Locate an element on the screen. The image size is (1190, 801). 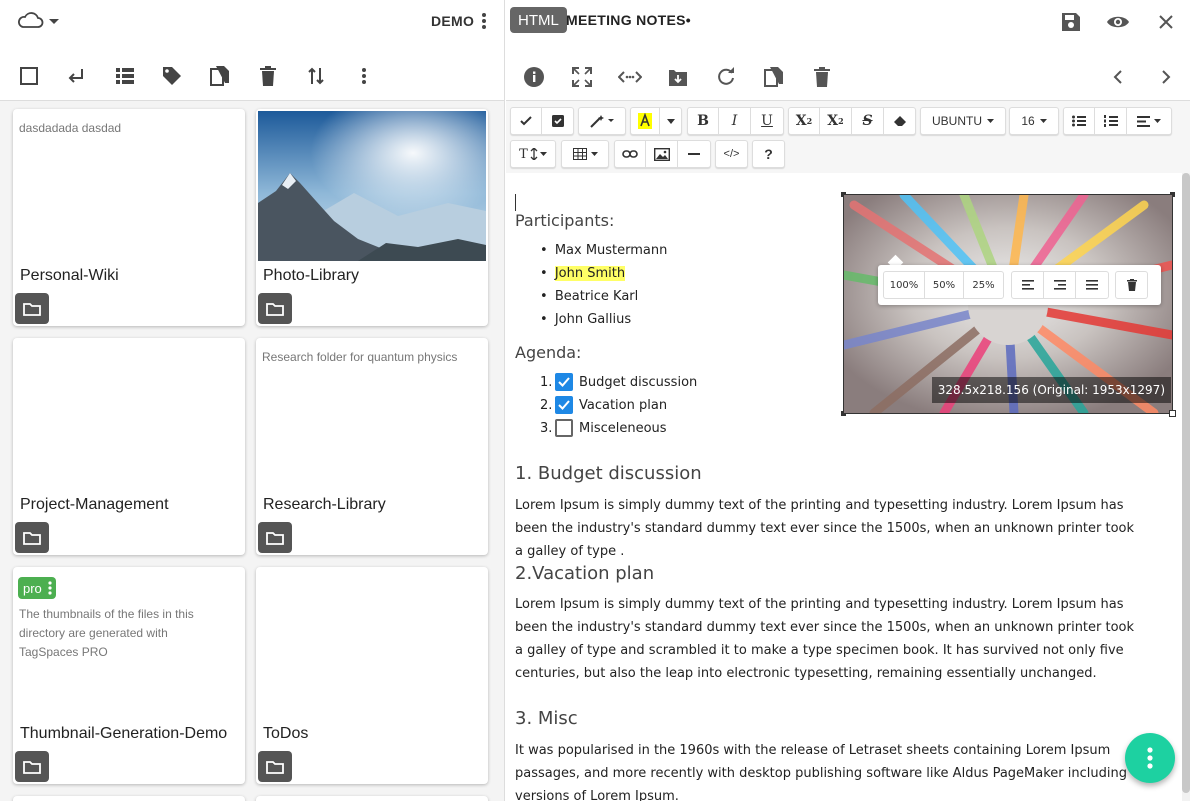
folder-title: Project-Management is located at coordinates (94, 504).